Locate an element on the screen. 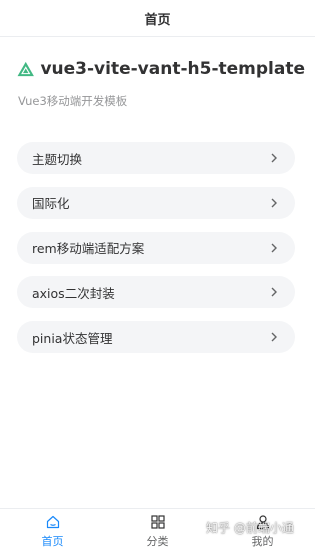 This screenshot has height=553, width=320. app-header: vue3-vite-vant-h5-template is located at coordinates (161, 69).